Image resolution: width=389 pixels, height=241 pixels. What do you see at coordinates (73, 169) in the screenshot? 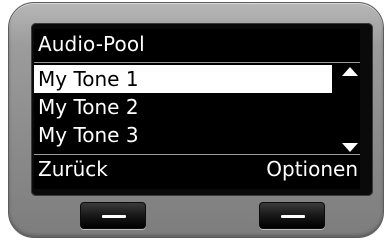
I see `softkey-back-label: Zurück` at bounding box center [73, 169].